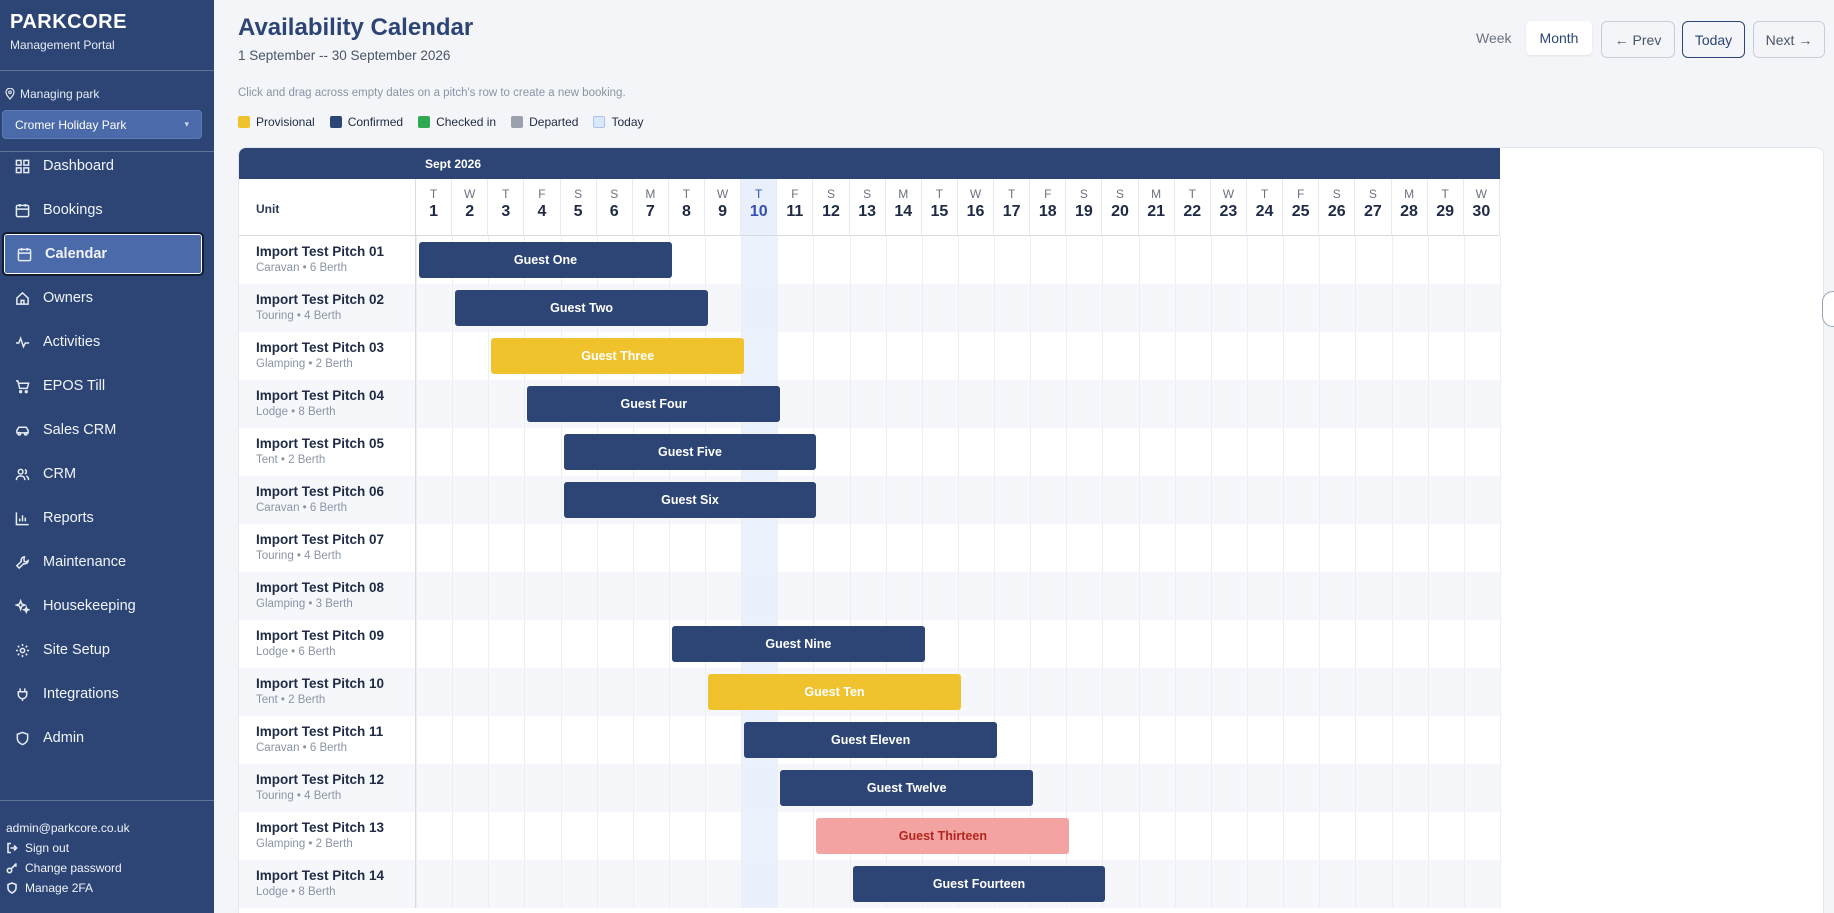 The width and height of the screenshot is (1834, 913). I want to click on sidebar-item-label: EPOS Till, so click(74, 386).